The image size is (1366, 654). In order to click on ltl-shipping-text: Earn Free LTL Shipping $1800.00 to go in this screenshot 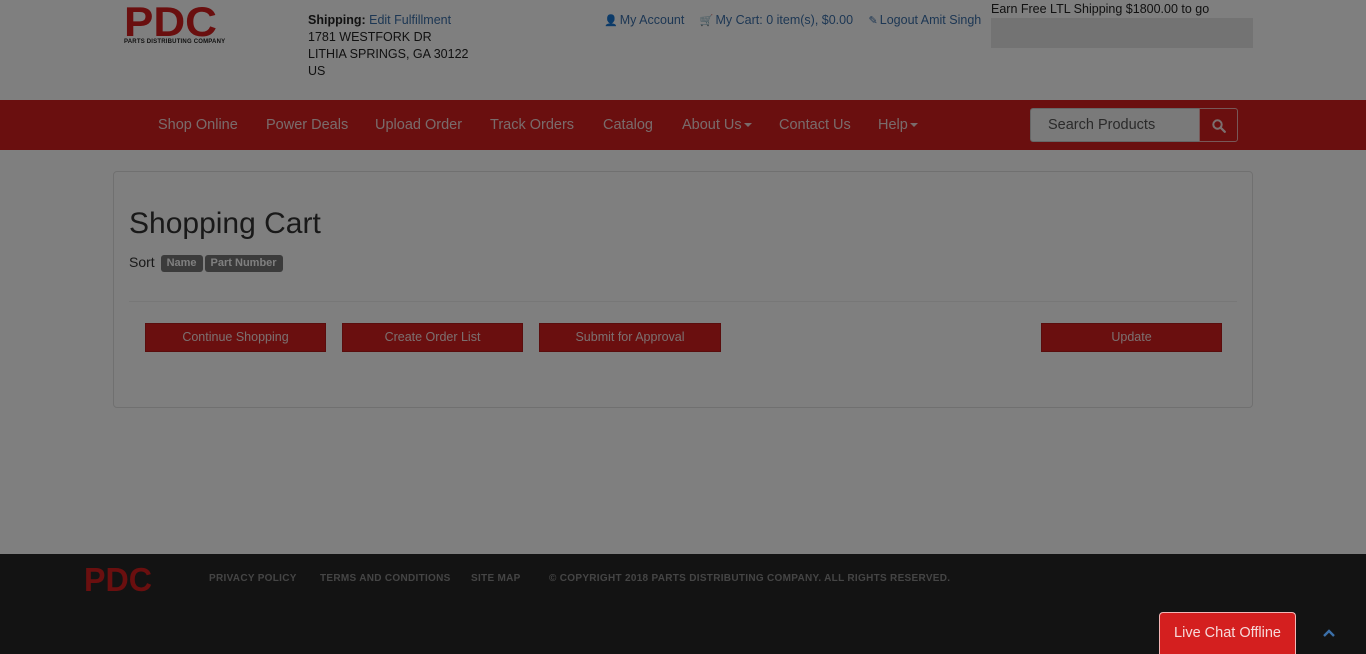, I will do `click(1100, 9)`.